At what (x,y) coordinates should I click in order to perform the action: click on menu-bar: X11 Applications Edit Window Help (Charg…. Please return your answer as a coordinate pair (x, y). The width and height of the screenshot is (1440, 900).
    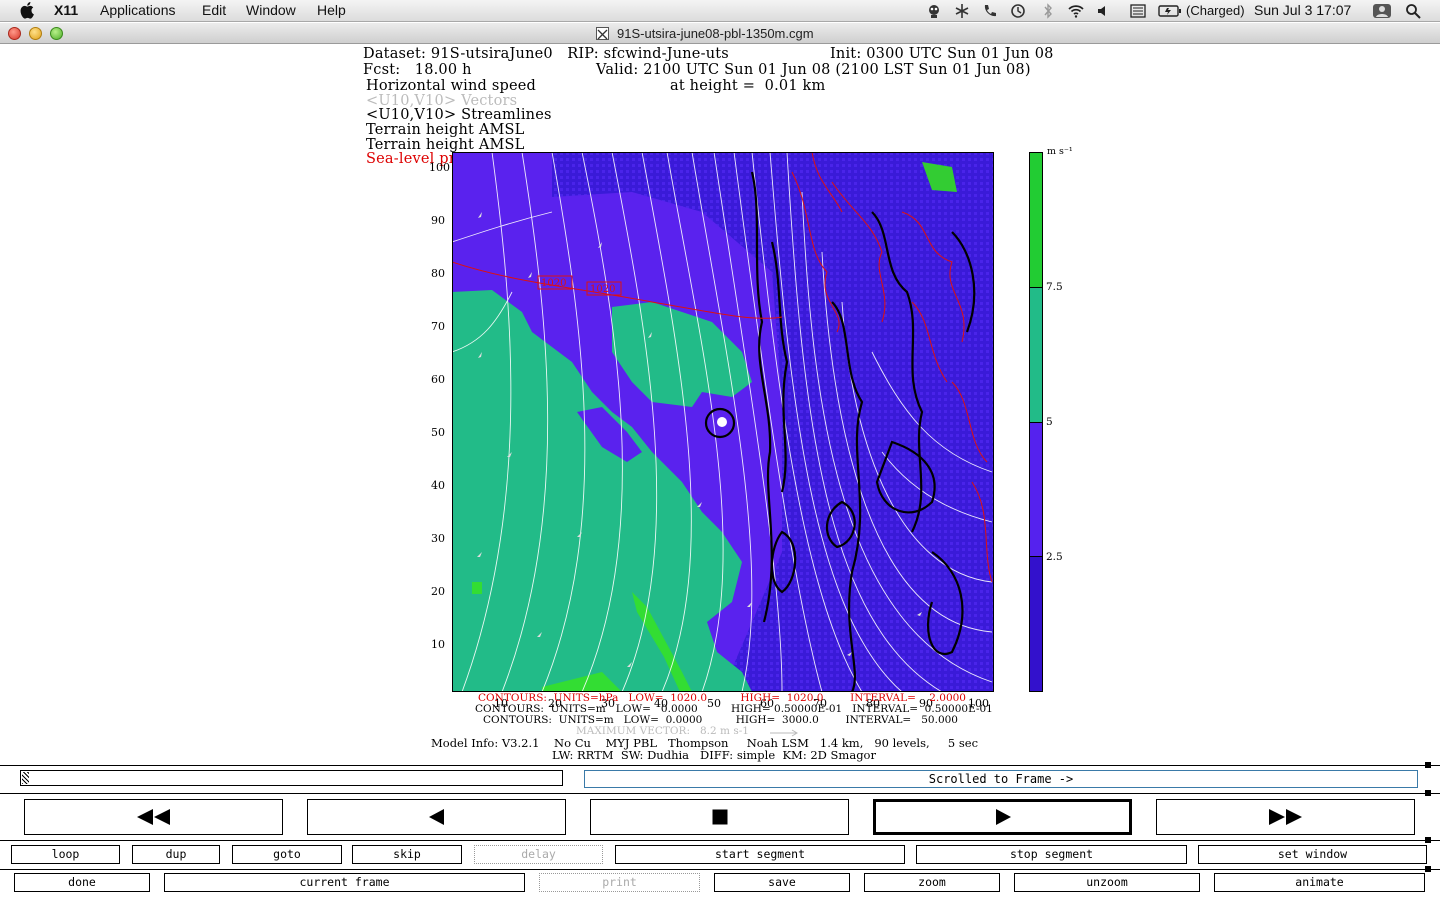
    Looking at the image, I should click on (720, 11).